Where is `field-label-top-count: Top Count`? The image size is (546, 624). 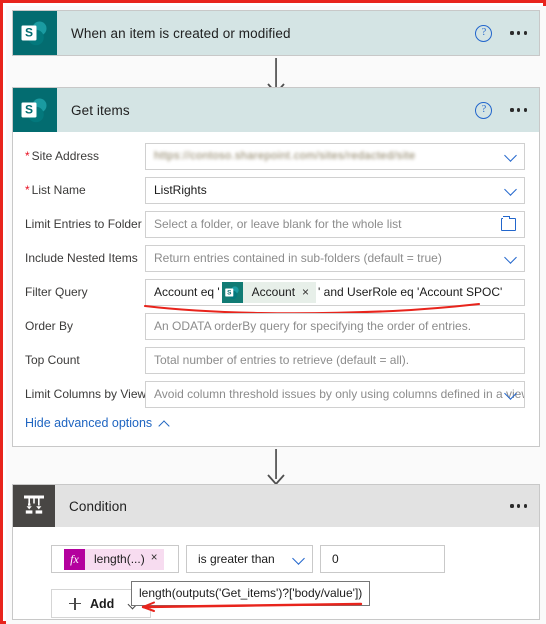
field-label-top-count: Top Count is located at coordinates (52, 360).